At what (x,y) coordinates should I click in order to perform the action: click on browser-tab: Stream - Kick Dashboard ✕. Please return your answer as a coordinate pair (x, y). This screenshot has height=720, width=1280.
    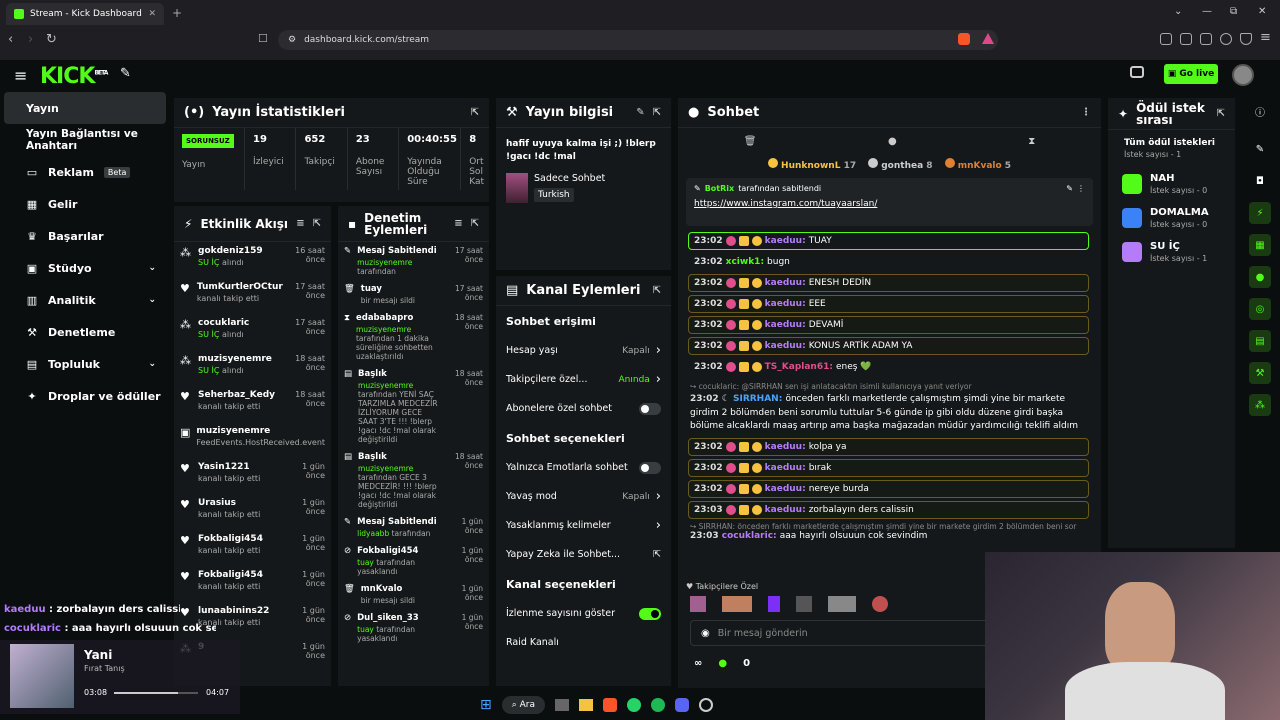
    Looking at the image, I should click on (85, 14).